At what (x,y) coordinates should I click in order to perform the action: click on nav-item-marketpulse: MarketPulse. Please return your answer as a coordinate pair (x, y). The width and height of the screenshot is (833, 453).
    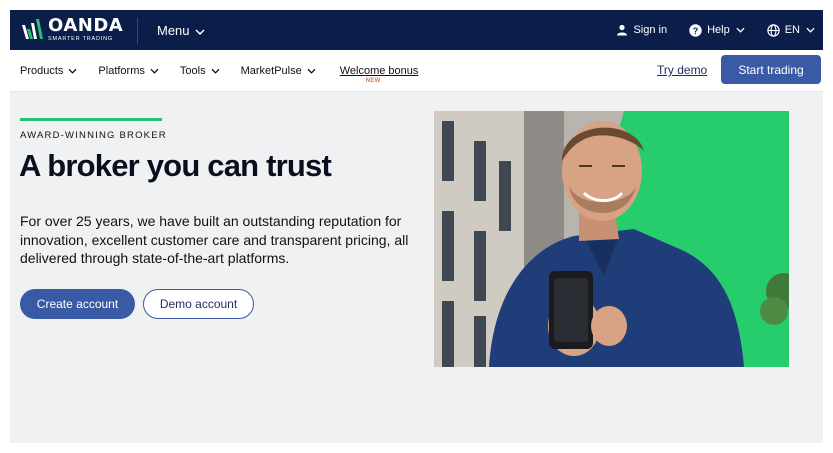
    Looking at the image, I should click on (278, 71).